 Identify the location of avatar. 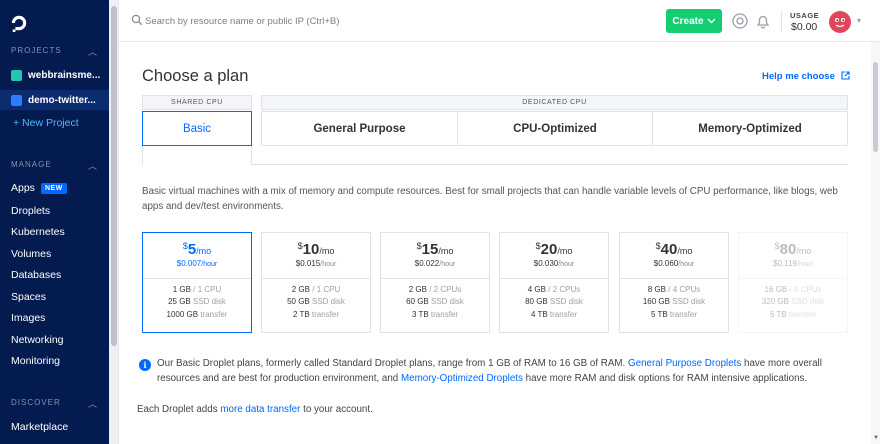
(840, 22).